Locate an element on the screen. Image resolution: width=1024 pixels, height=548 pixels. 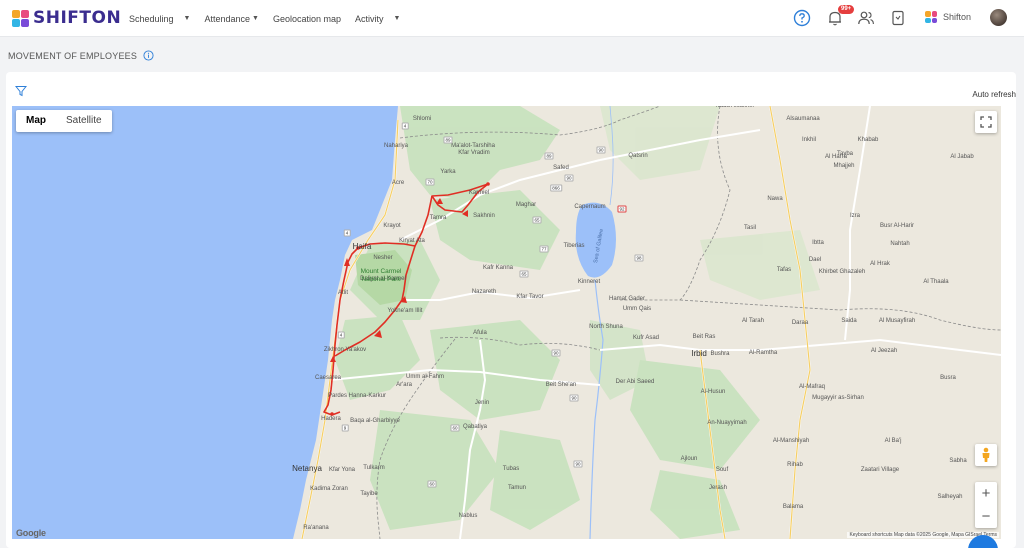
fullscreen-button is located at coordinates (986, 122).